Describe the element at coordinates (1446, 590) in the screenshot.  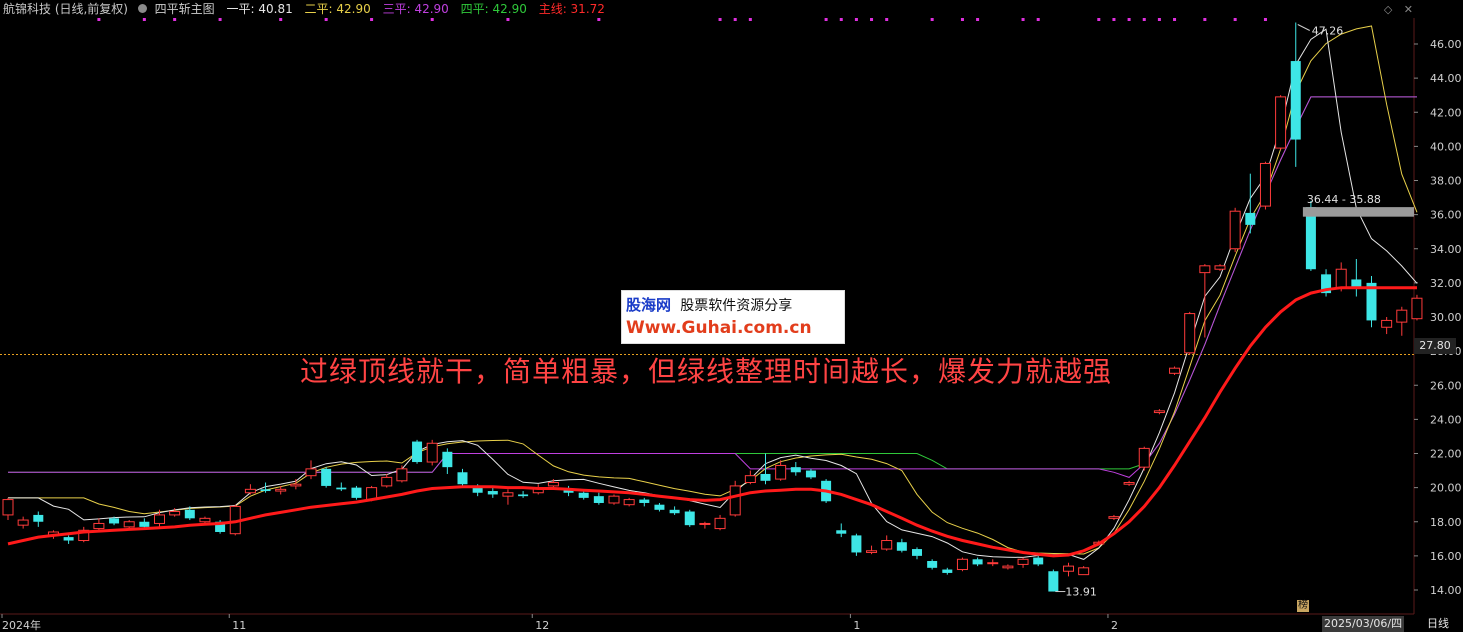
I see `y-tick-label: 14.00` at that location.